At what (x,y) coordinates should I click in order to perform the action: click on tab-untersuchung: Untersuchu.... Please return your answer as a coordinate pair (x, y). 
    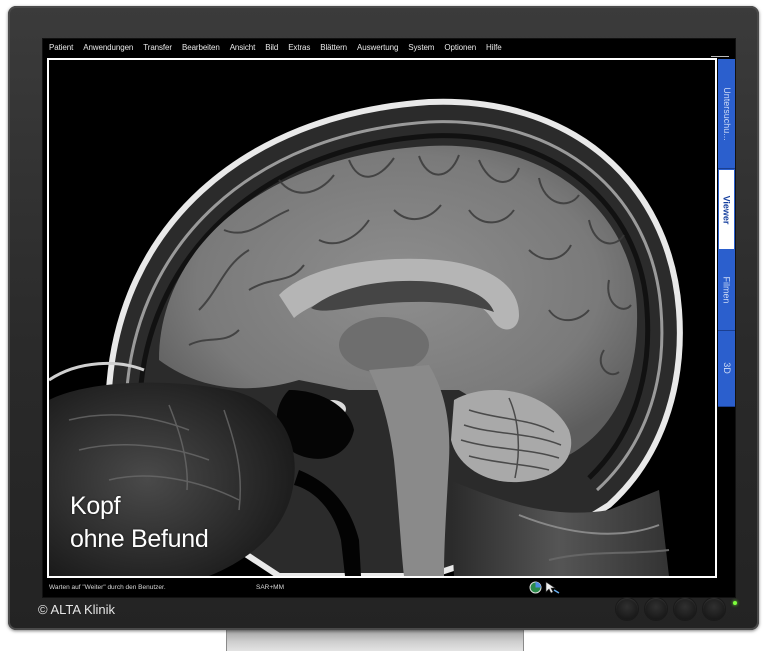
    Looking at the image, I should click on (726, 114).